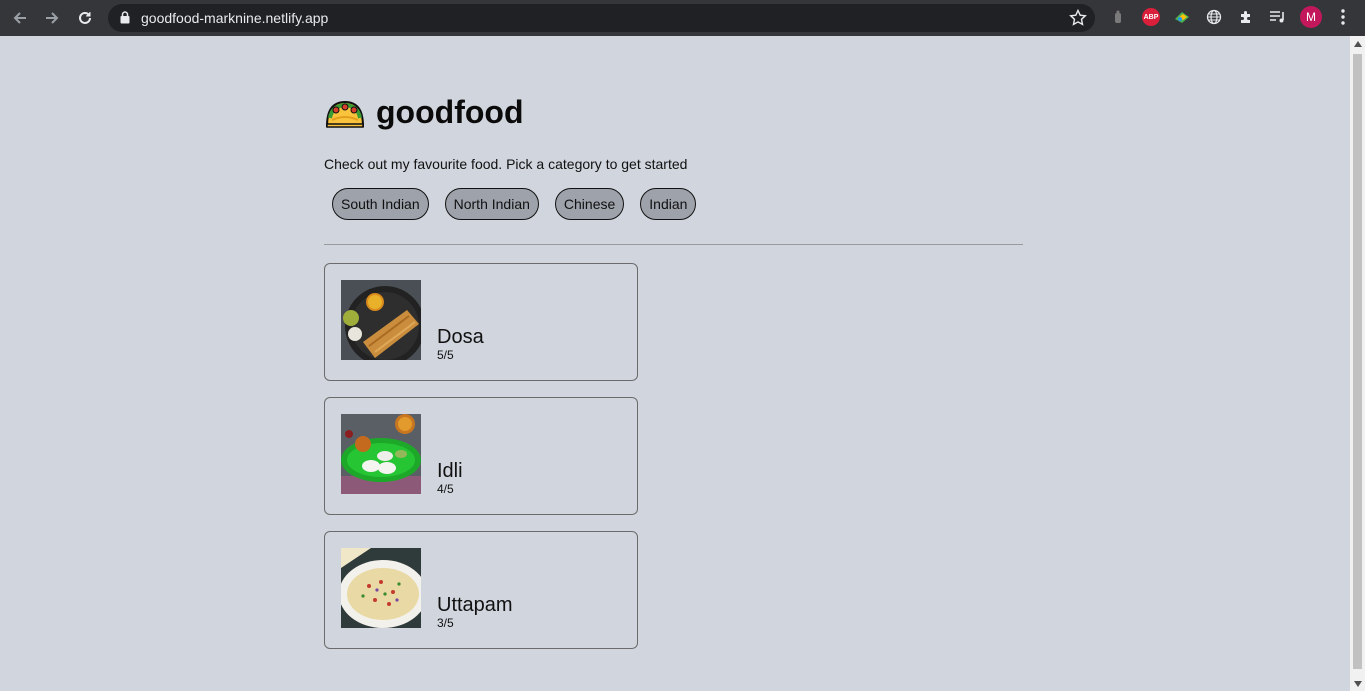  What do you see at coordinates (1357, 43) in the screenshot?
I see `scroll-up-arrow-icon` at bounding box center [1357, 43].